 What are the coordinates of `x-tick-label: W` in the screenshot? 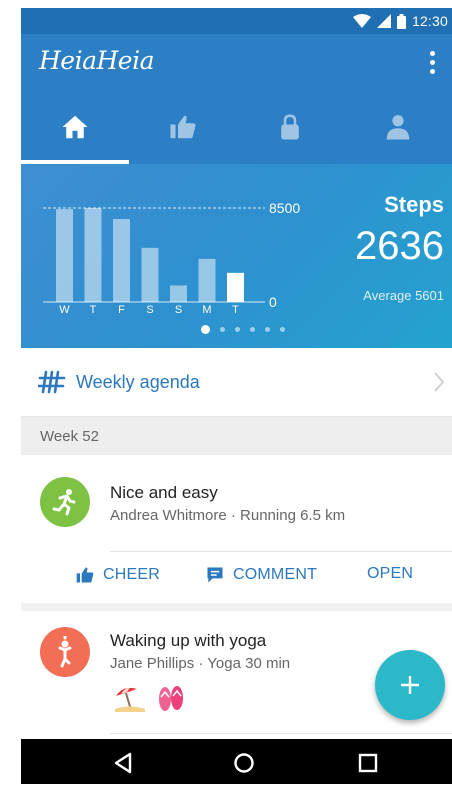 It's located at (64, 310).